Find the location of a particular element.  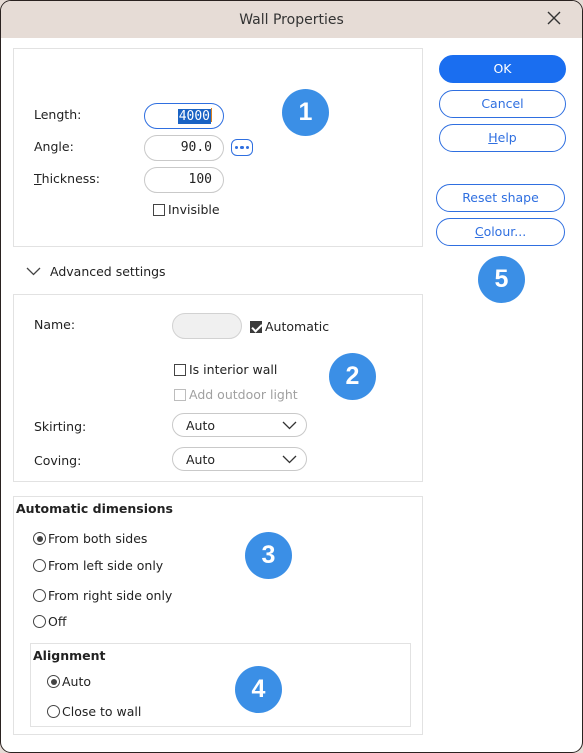

coving-value: Auto is located at coordinates (201, 459).